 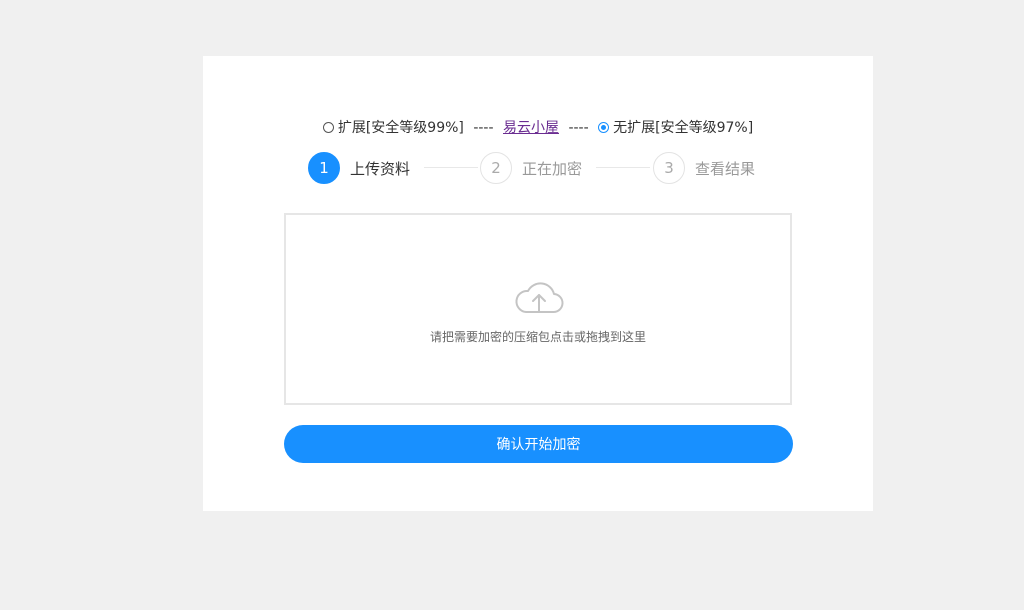 What do you see at coordinates (552, 168) in the screenshot?
I see `step-label: 正在加密` at bounding box center [552, 168].